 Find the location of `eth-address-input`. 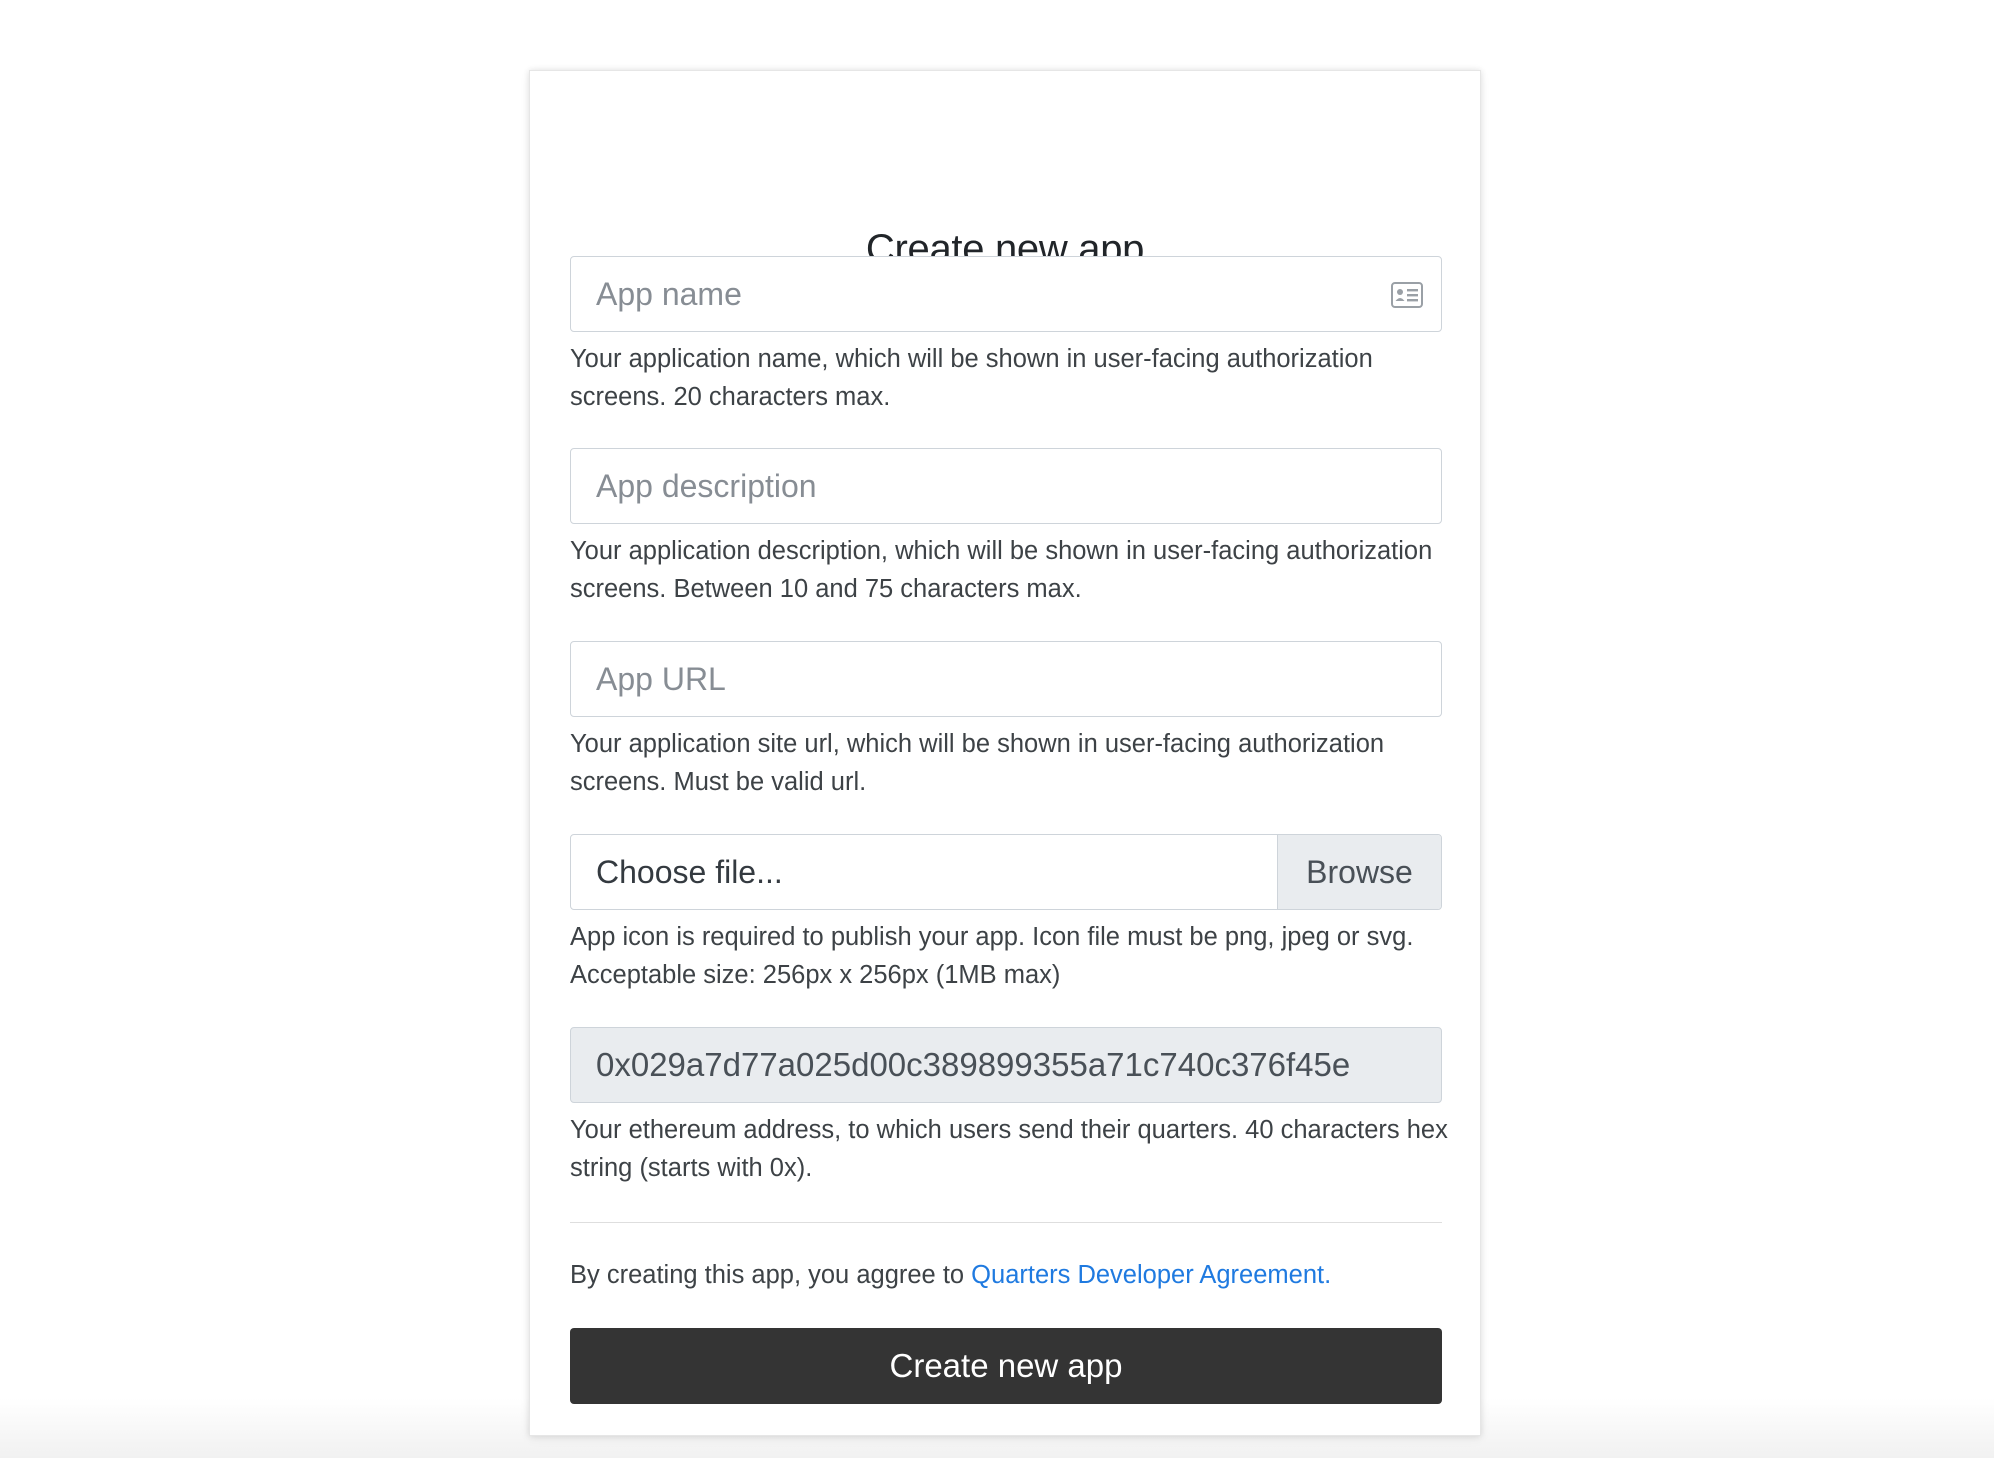

eth-address-input is located at coordinates (1006, 1065).